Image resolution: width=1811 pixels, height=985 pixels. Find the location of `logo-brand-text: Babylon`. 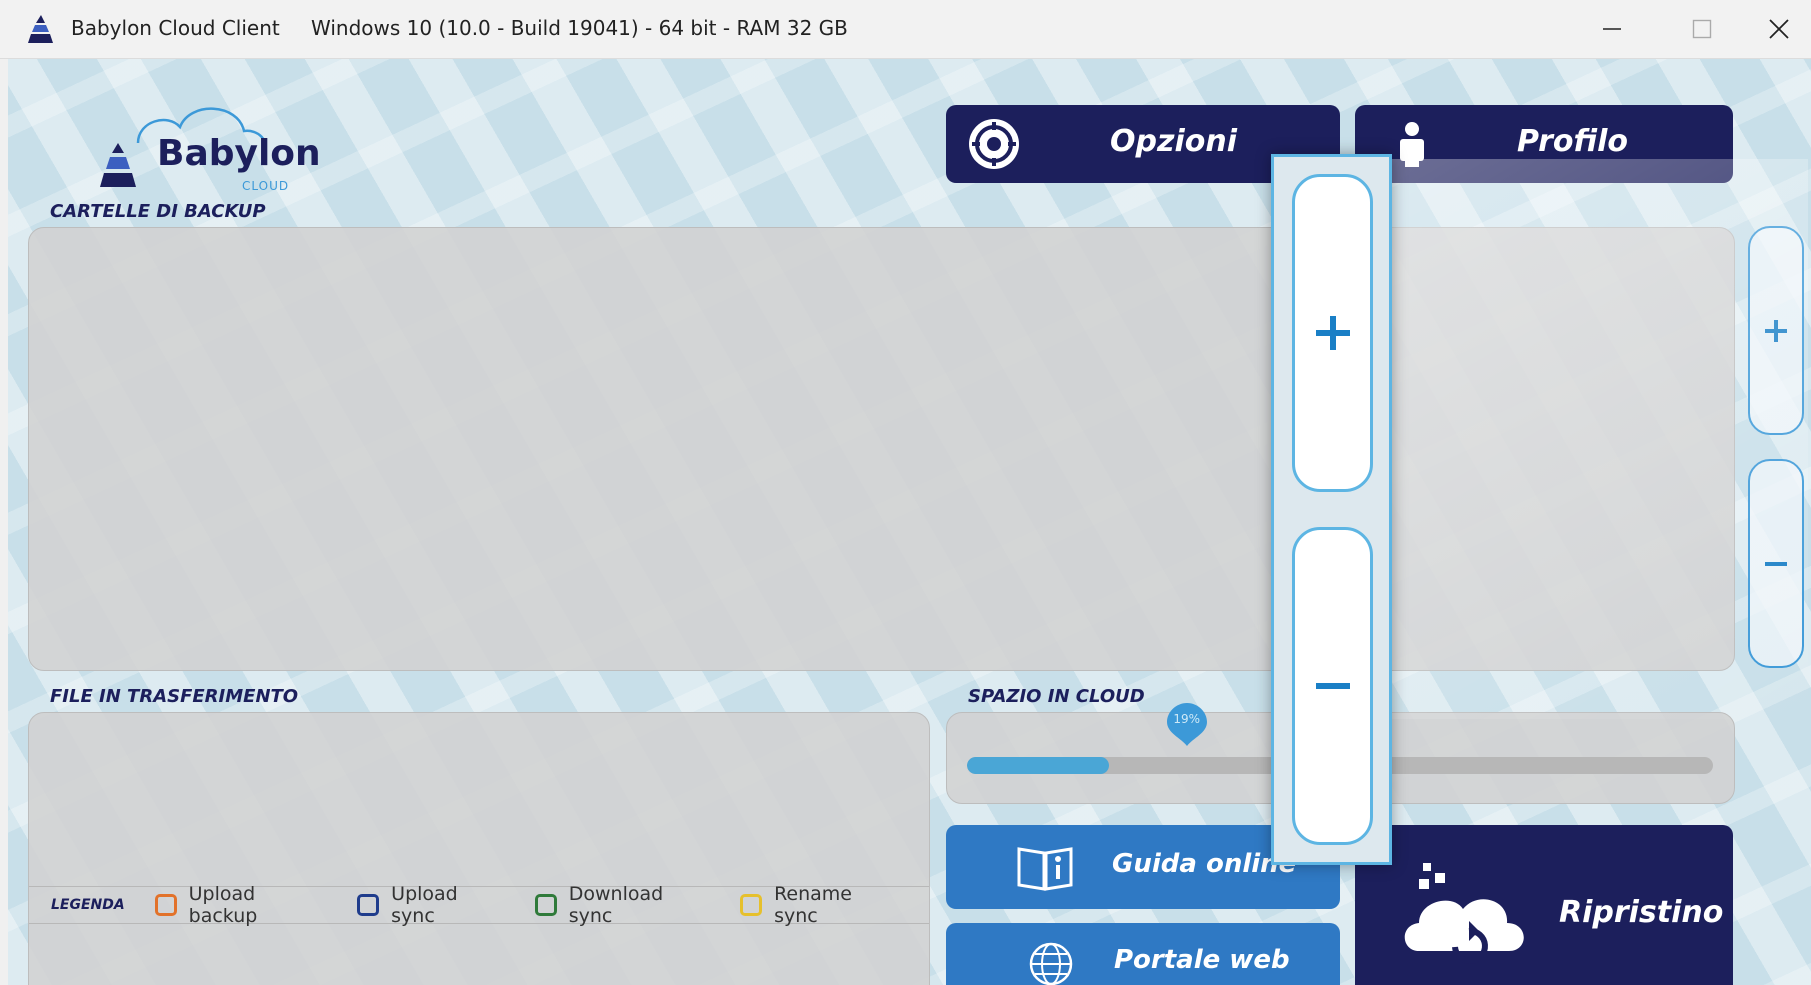

logo-brand-text: Babylon is located at coordinates (239, 153).